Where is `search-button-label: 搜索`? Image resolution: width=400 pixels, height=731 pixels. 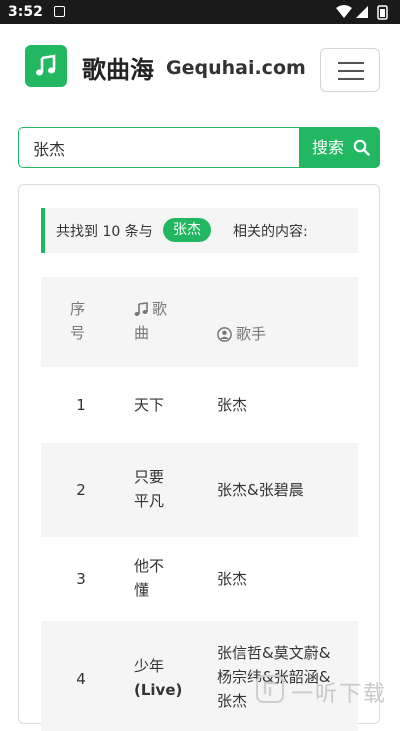 search-button-label: 搜索 is located at coordinates (328, 147).